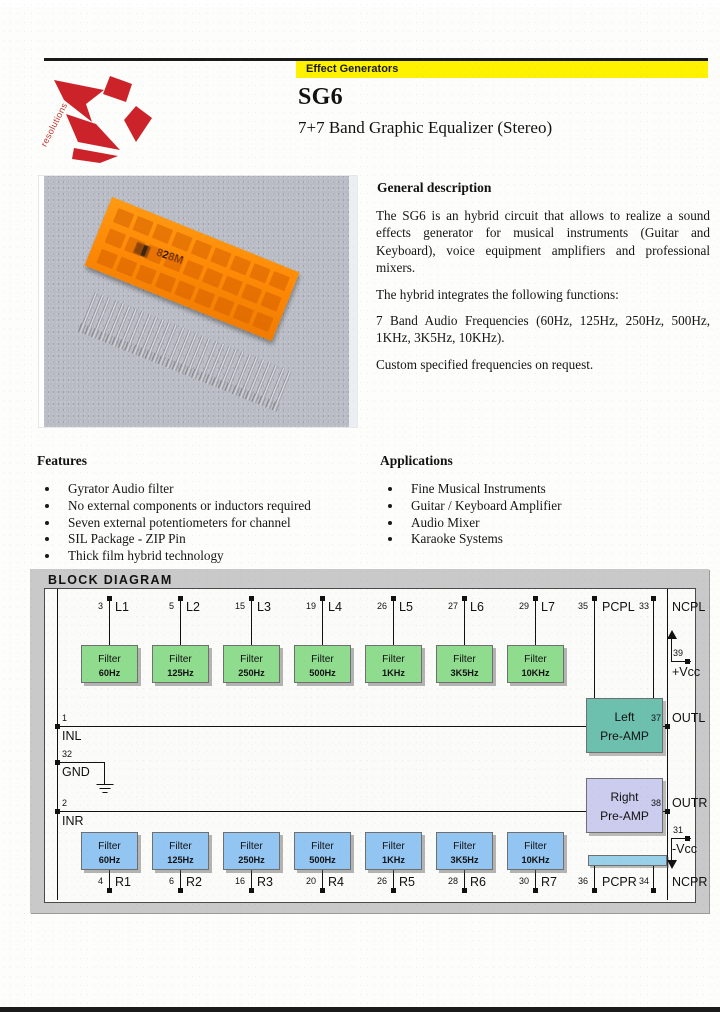 The height and width of the screenshot is (1012, 720). What do you see at coordinates (65, 803) in the screenshot?
I see `pin-number: 2` at bounding box center [65, 803].